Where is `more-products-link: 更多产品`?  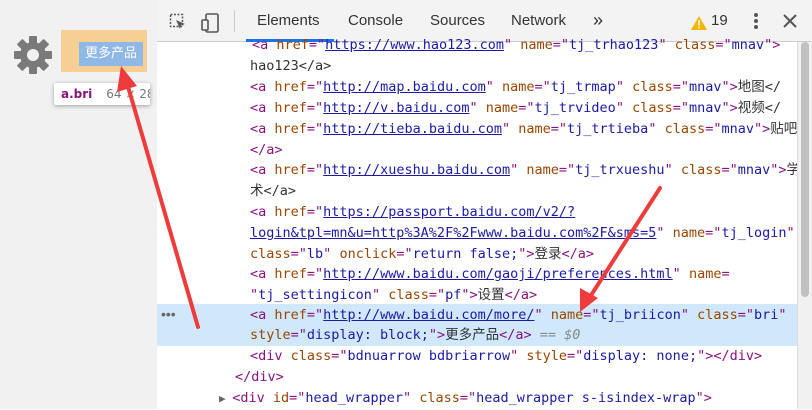
more-products-link: 更多产品 is located at coordinates (111, 54).